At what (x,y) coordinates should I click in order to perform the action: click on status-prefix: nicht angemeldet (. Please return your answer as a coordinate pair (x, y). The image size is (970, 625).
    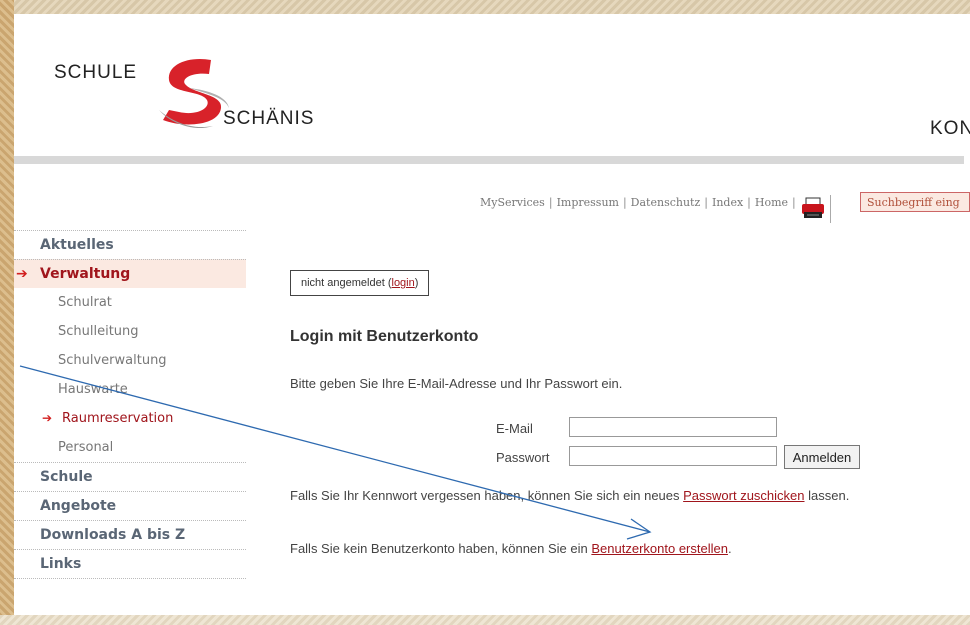
    Looking at the image, I should click on (346, 283).